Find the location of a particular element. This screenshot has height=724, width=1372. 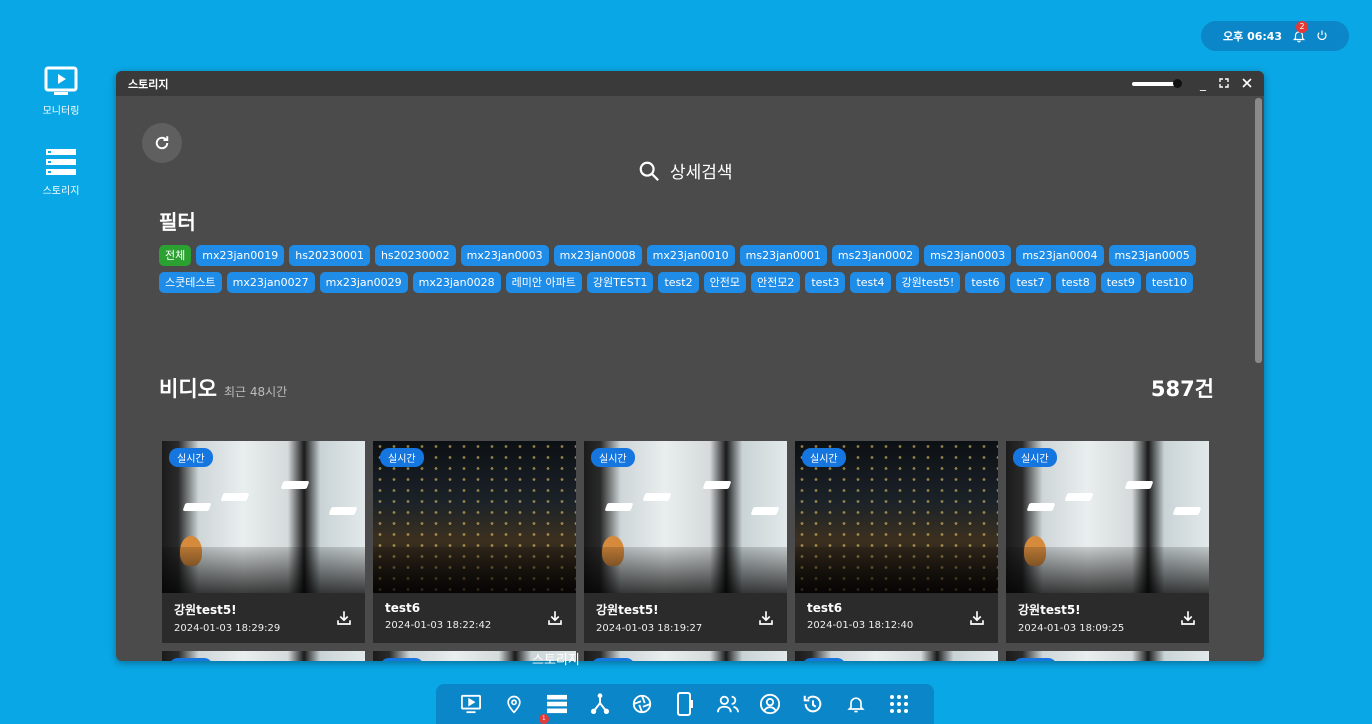

video-date: 2024-01-03 18:12:40 is located at coordinates (860, 625).